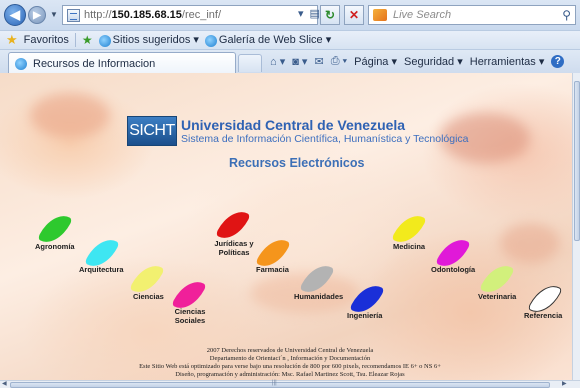  What do you see at coordinates (73, 15) in the screenshot?
I see `page-icon` at bounding box center [73, 15].